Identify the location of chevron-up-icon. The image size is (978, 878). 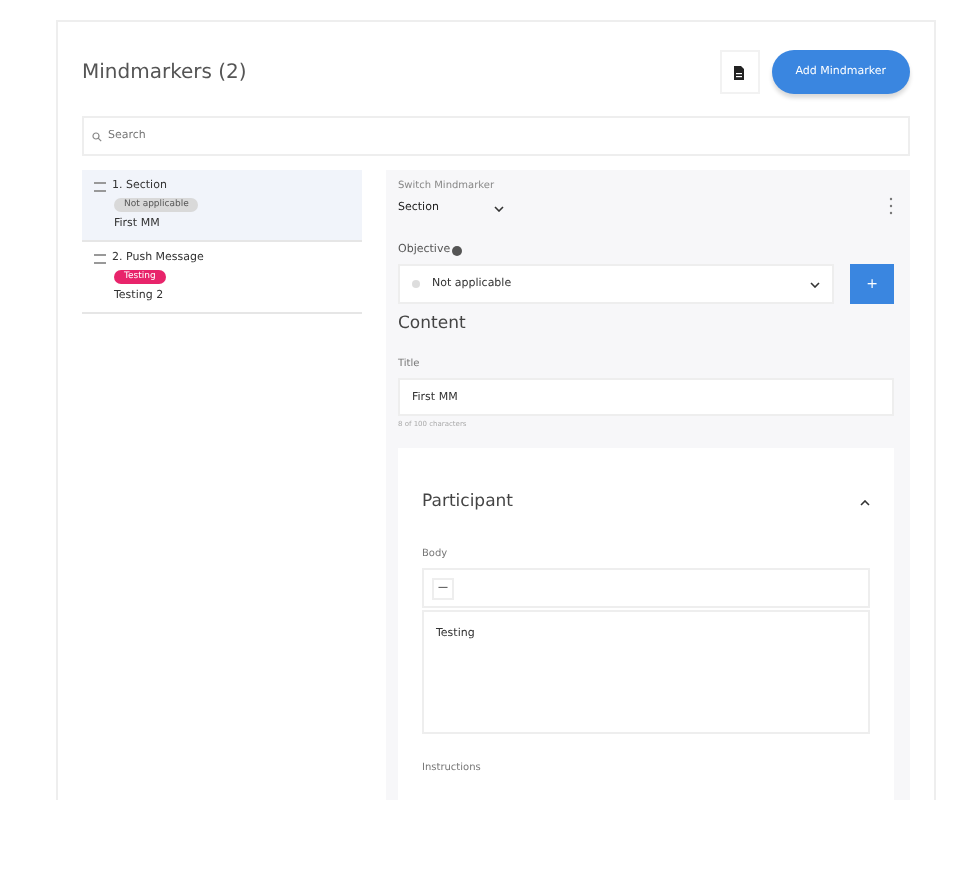
(865, 502).